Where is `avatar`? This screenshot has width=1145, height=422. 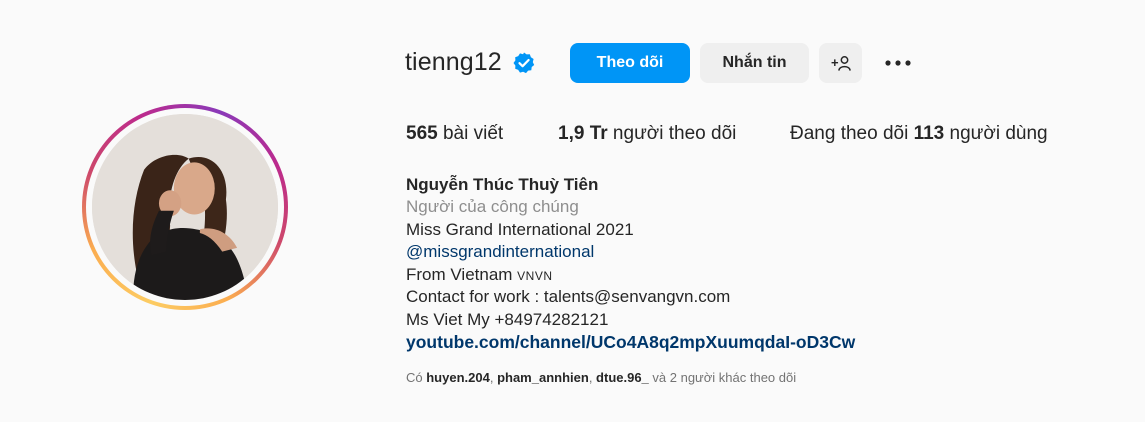 avatar is located at coordinates (185, 207).